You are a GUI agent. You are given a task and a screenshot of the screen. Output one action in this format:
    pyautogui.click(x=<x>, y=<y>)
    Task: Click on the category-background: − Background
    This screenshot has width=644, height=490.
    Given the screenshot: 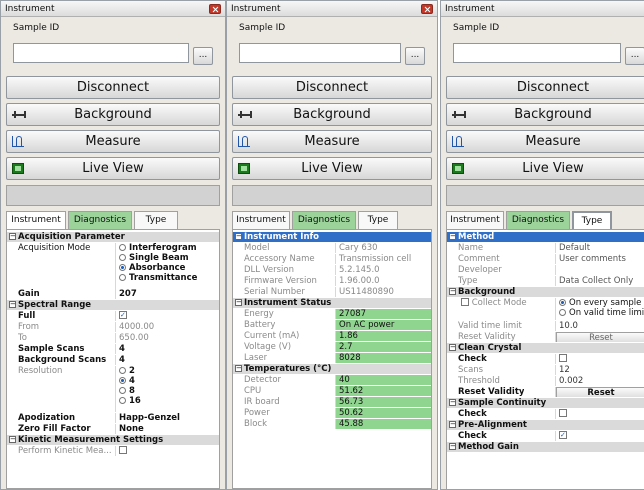 What is the action you would take?
    pyautogui.click(x=545, y=292)
    